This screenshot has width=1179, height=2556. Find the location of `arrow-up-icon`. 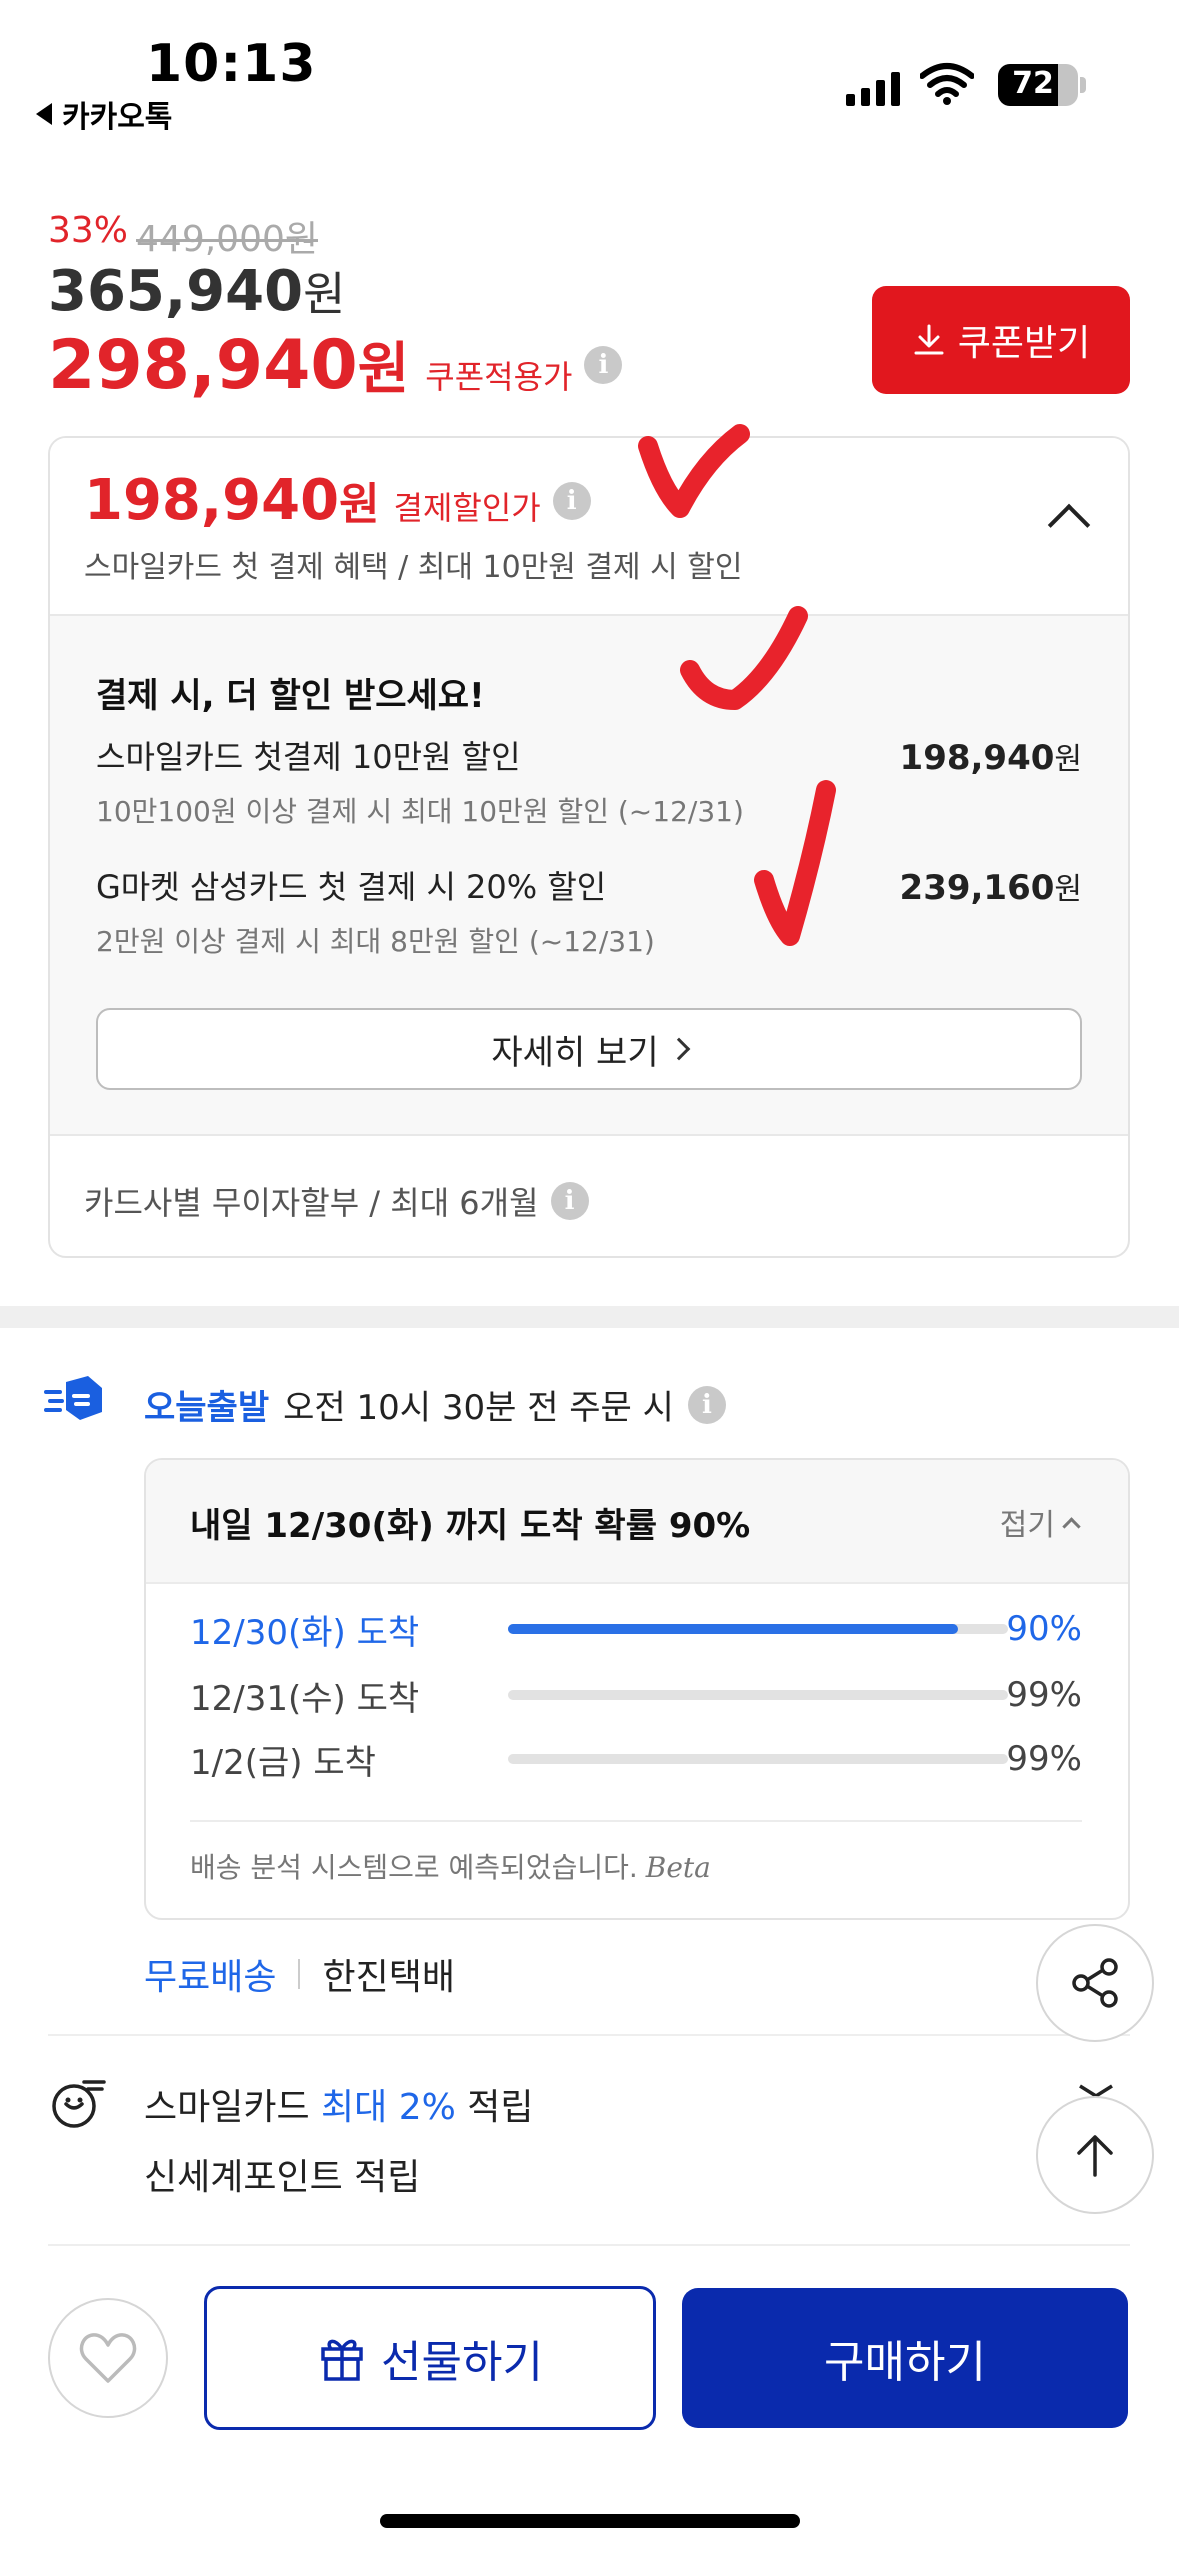

arrow-up-icon is located at coordinates (1095, 2156).